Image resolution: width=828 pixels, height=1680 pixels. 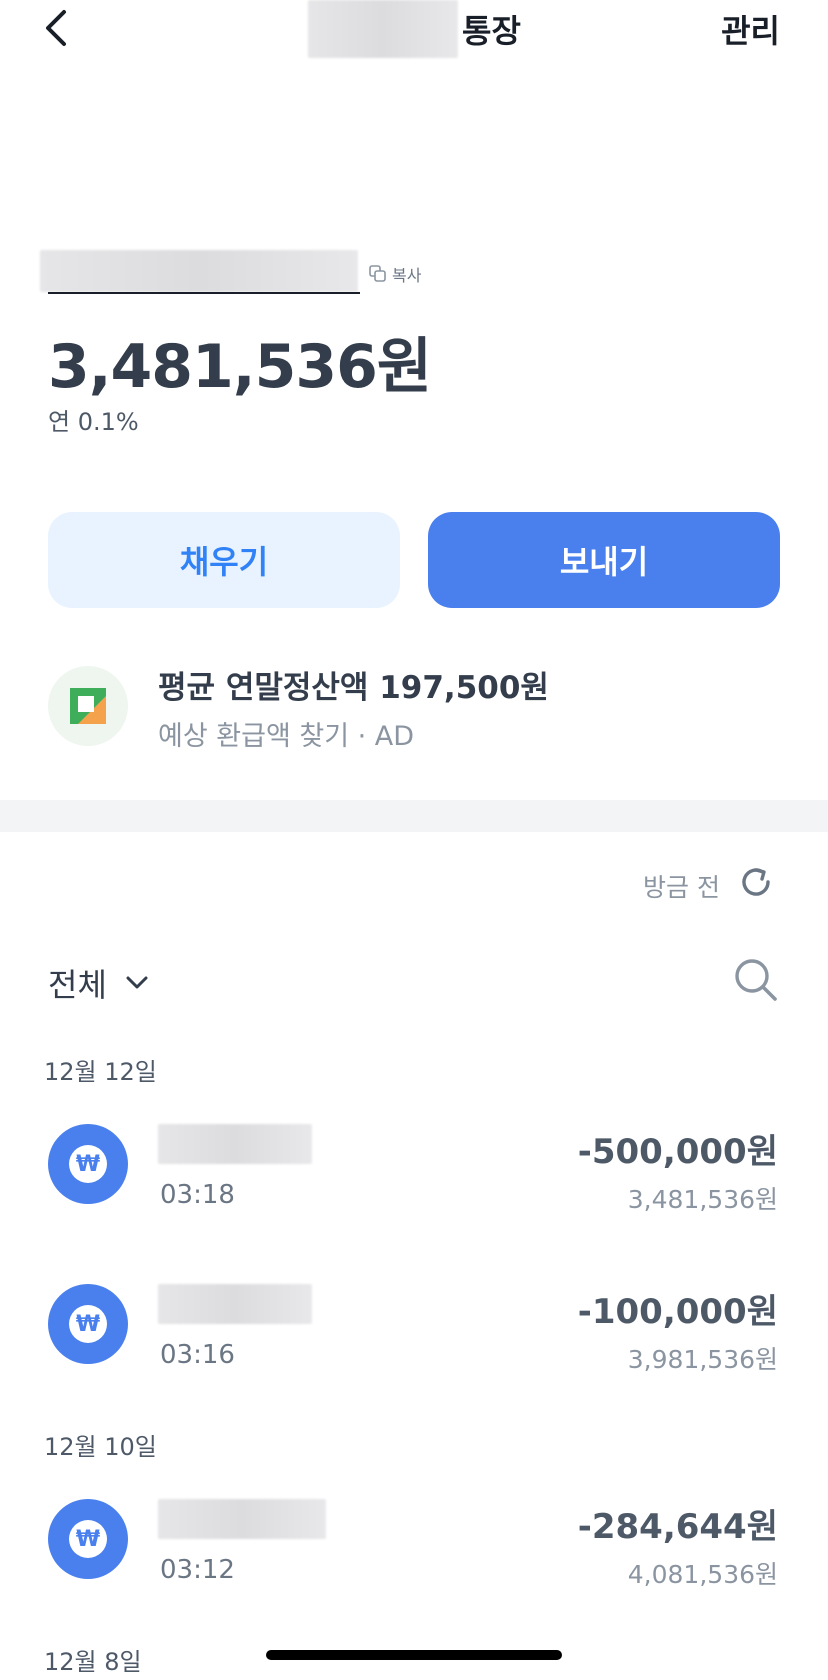 I want to click on refresh-icon, so click(x=756, y=882).